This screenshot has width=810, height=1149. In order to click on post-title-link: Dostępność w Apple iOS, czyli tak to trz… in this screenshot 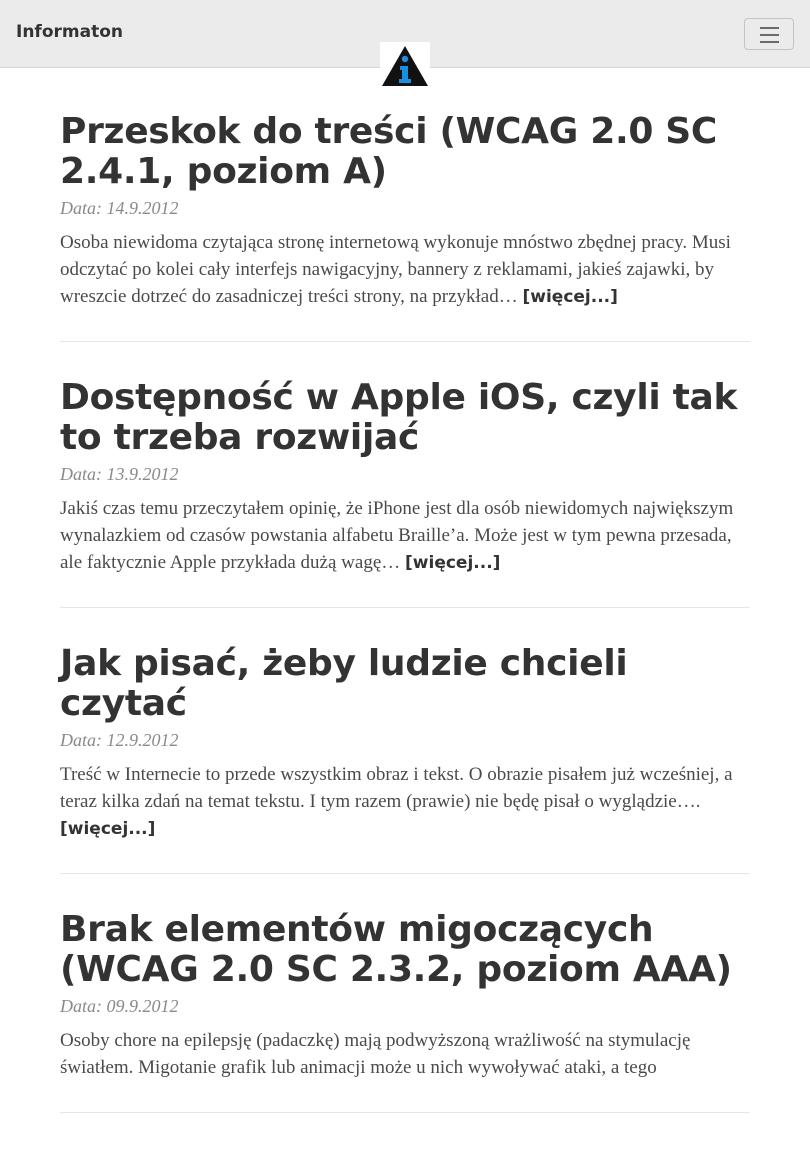, I will do `click(398, 417)`.